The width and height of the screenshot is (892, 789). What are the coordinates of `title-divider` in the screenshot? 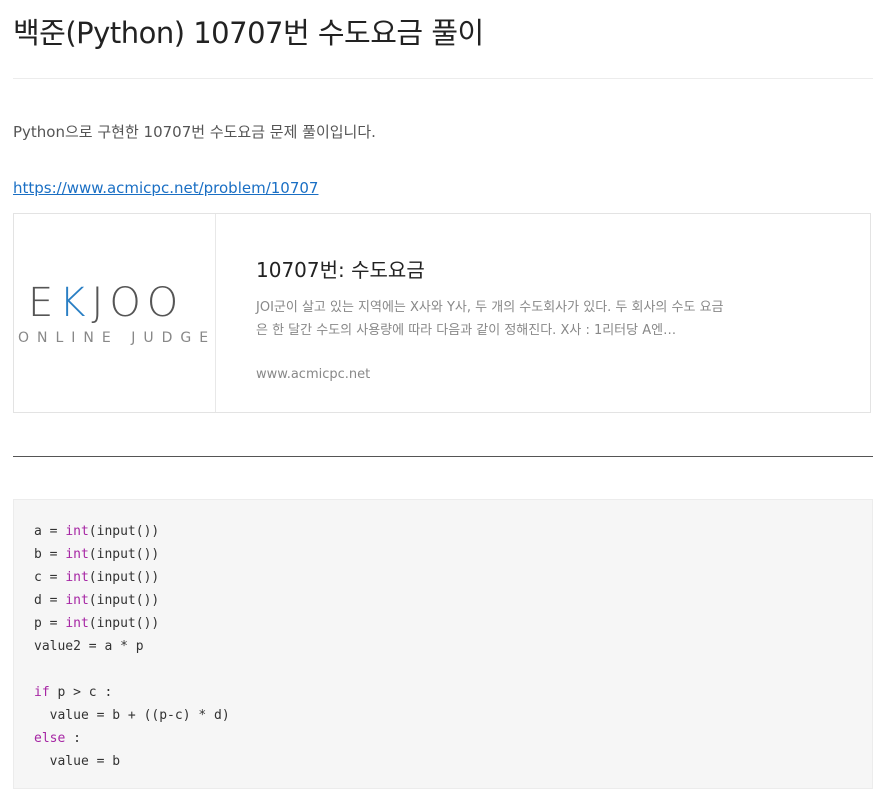 It's located at (443, 78).